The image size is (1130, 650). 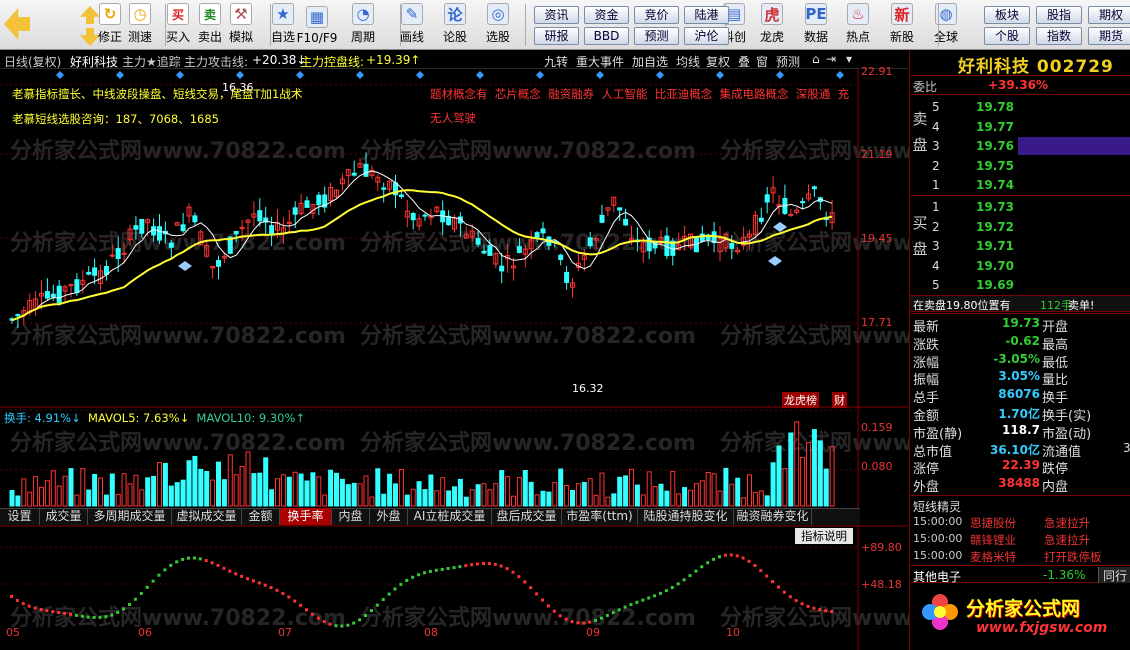 I want to click on grid-button: 研报, so click(x=556, y=36).